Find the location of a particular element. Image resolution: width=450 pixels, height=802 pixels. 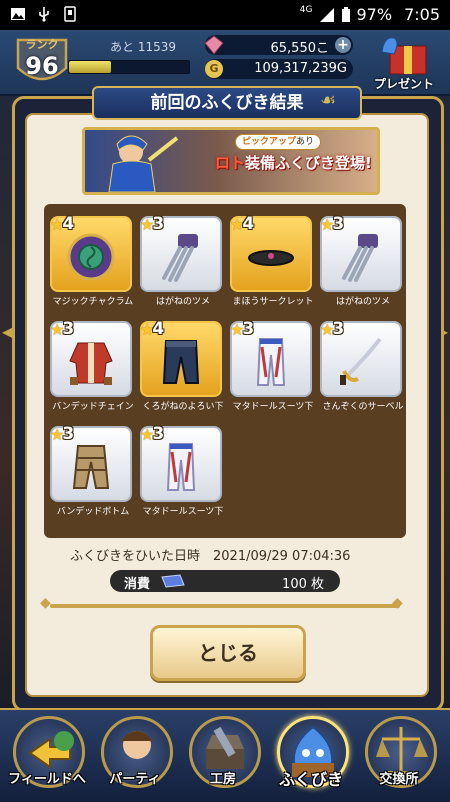

item-card: ★ 3 バンデッドチェイン is located at coordinates (92, 365).